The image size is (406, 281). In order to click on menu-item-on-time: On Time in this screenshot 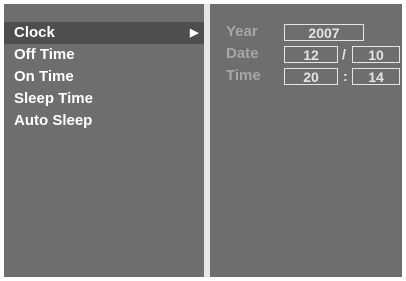, I will do `click(104, 77)`.